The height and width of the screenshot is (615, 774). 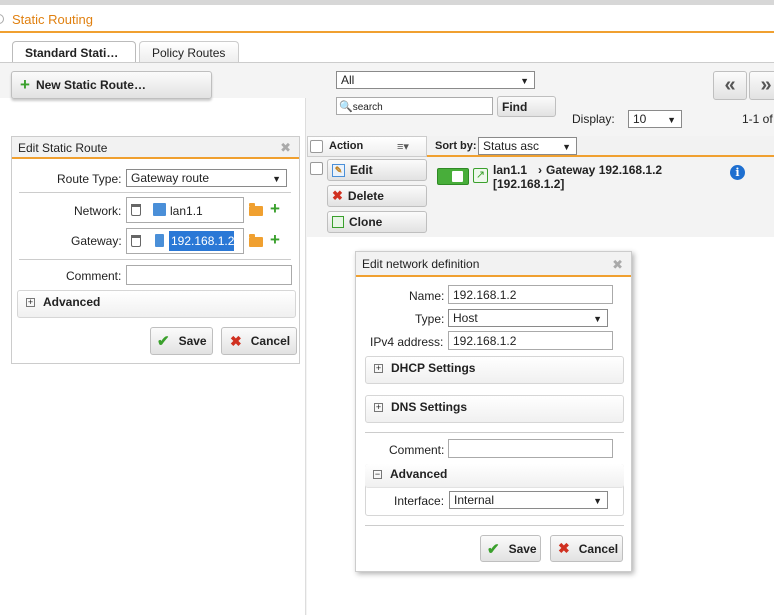 I want to click on tab-bar: Standard Stati… Policy Routes, so click(x=387, y=49).